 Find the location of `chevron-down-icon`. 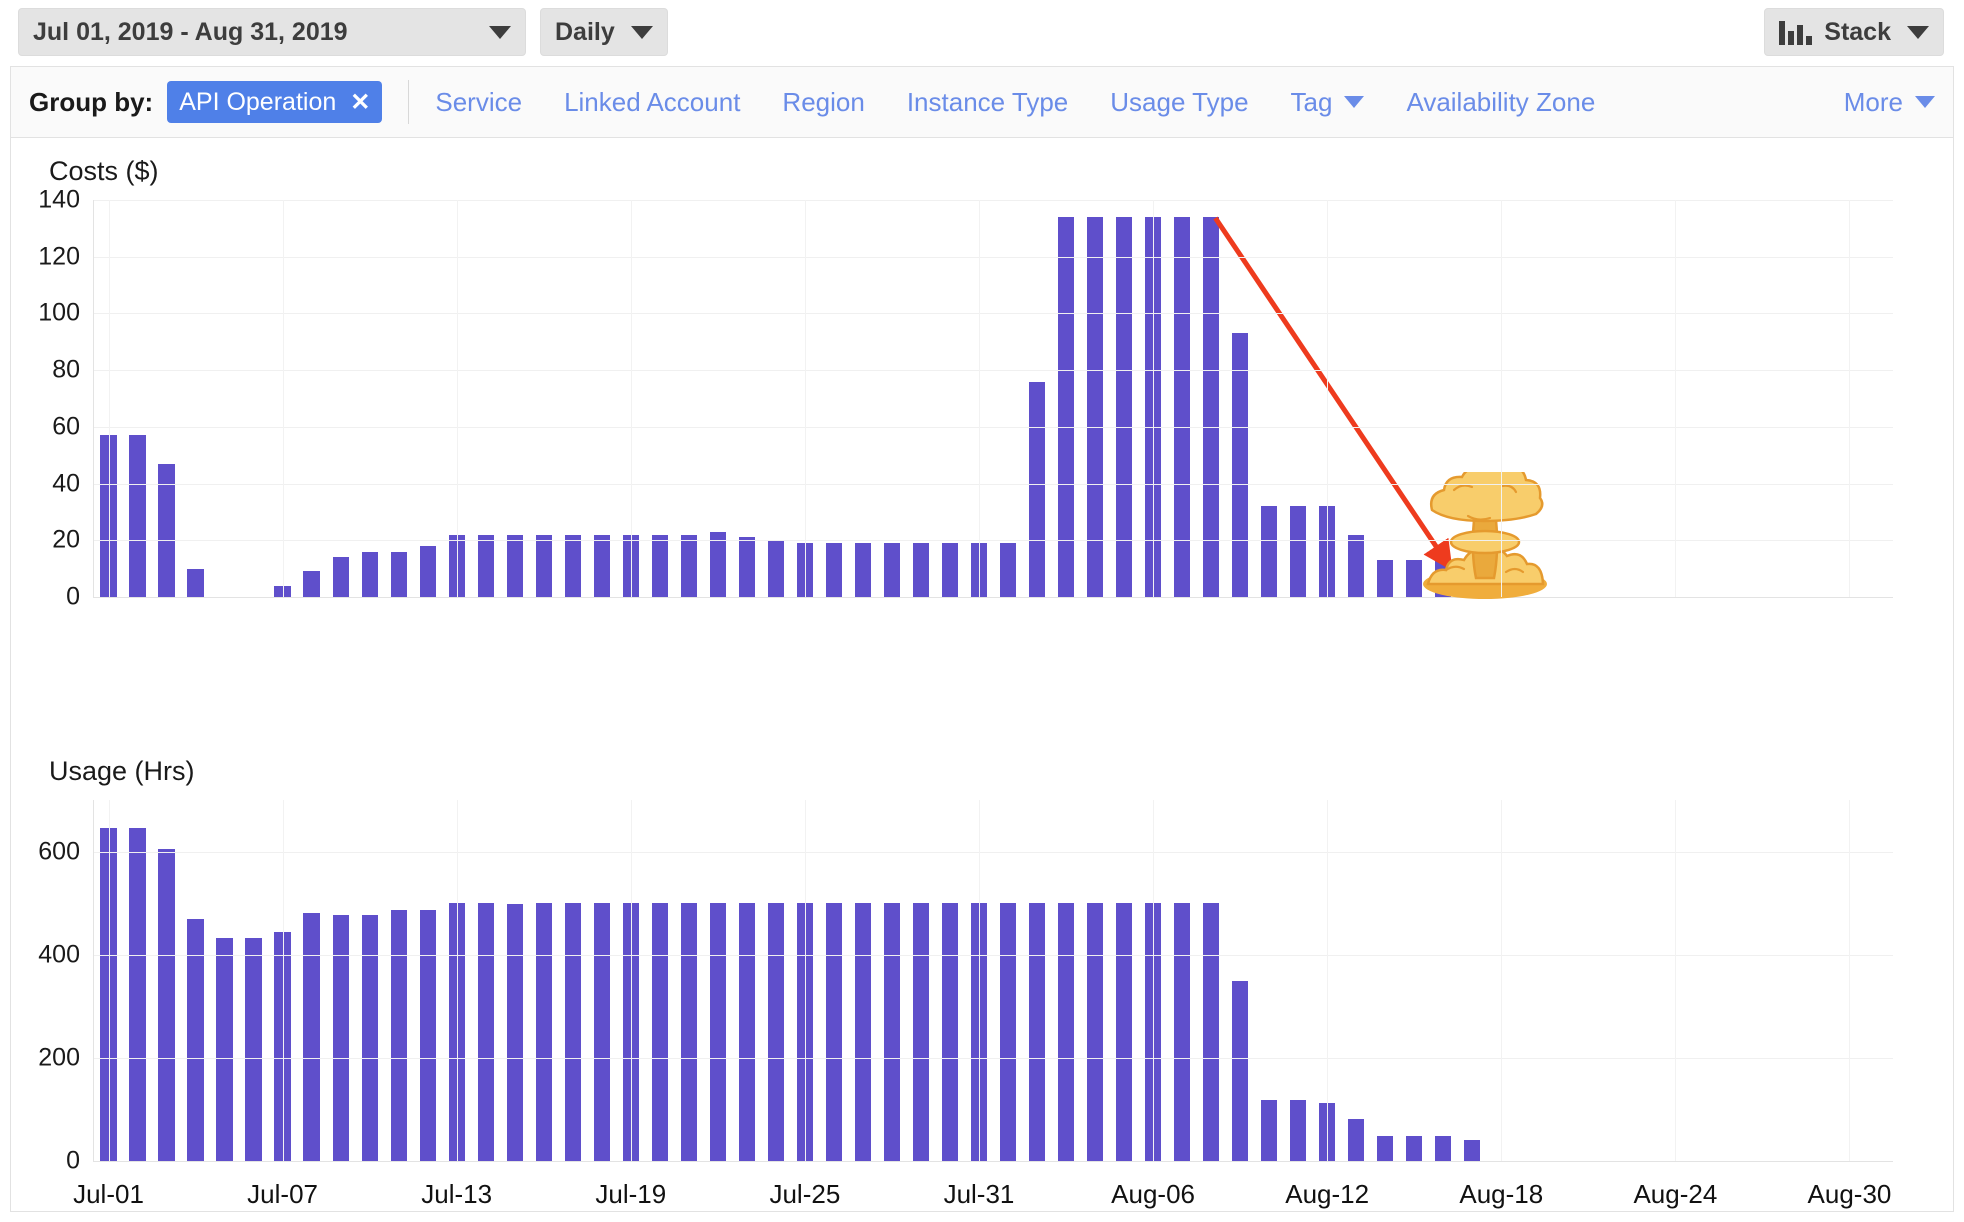

chevron-down-icon is located at coordinates (1925, 102).